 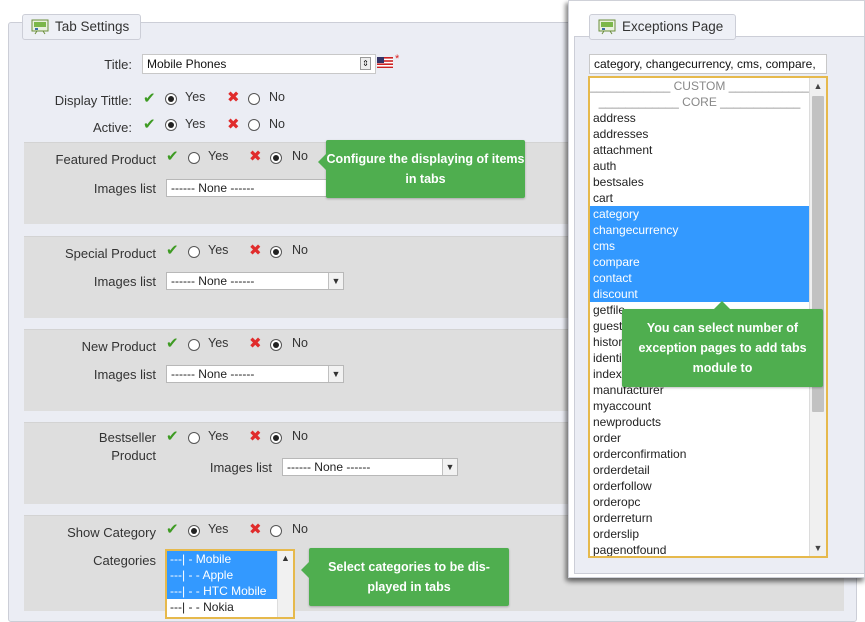 I want to click on special-no-radio, so click(x=276, y=252).